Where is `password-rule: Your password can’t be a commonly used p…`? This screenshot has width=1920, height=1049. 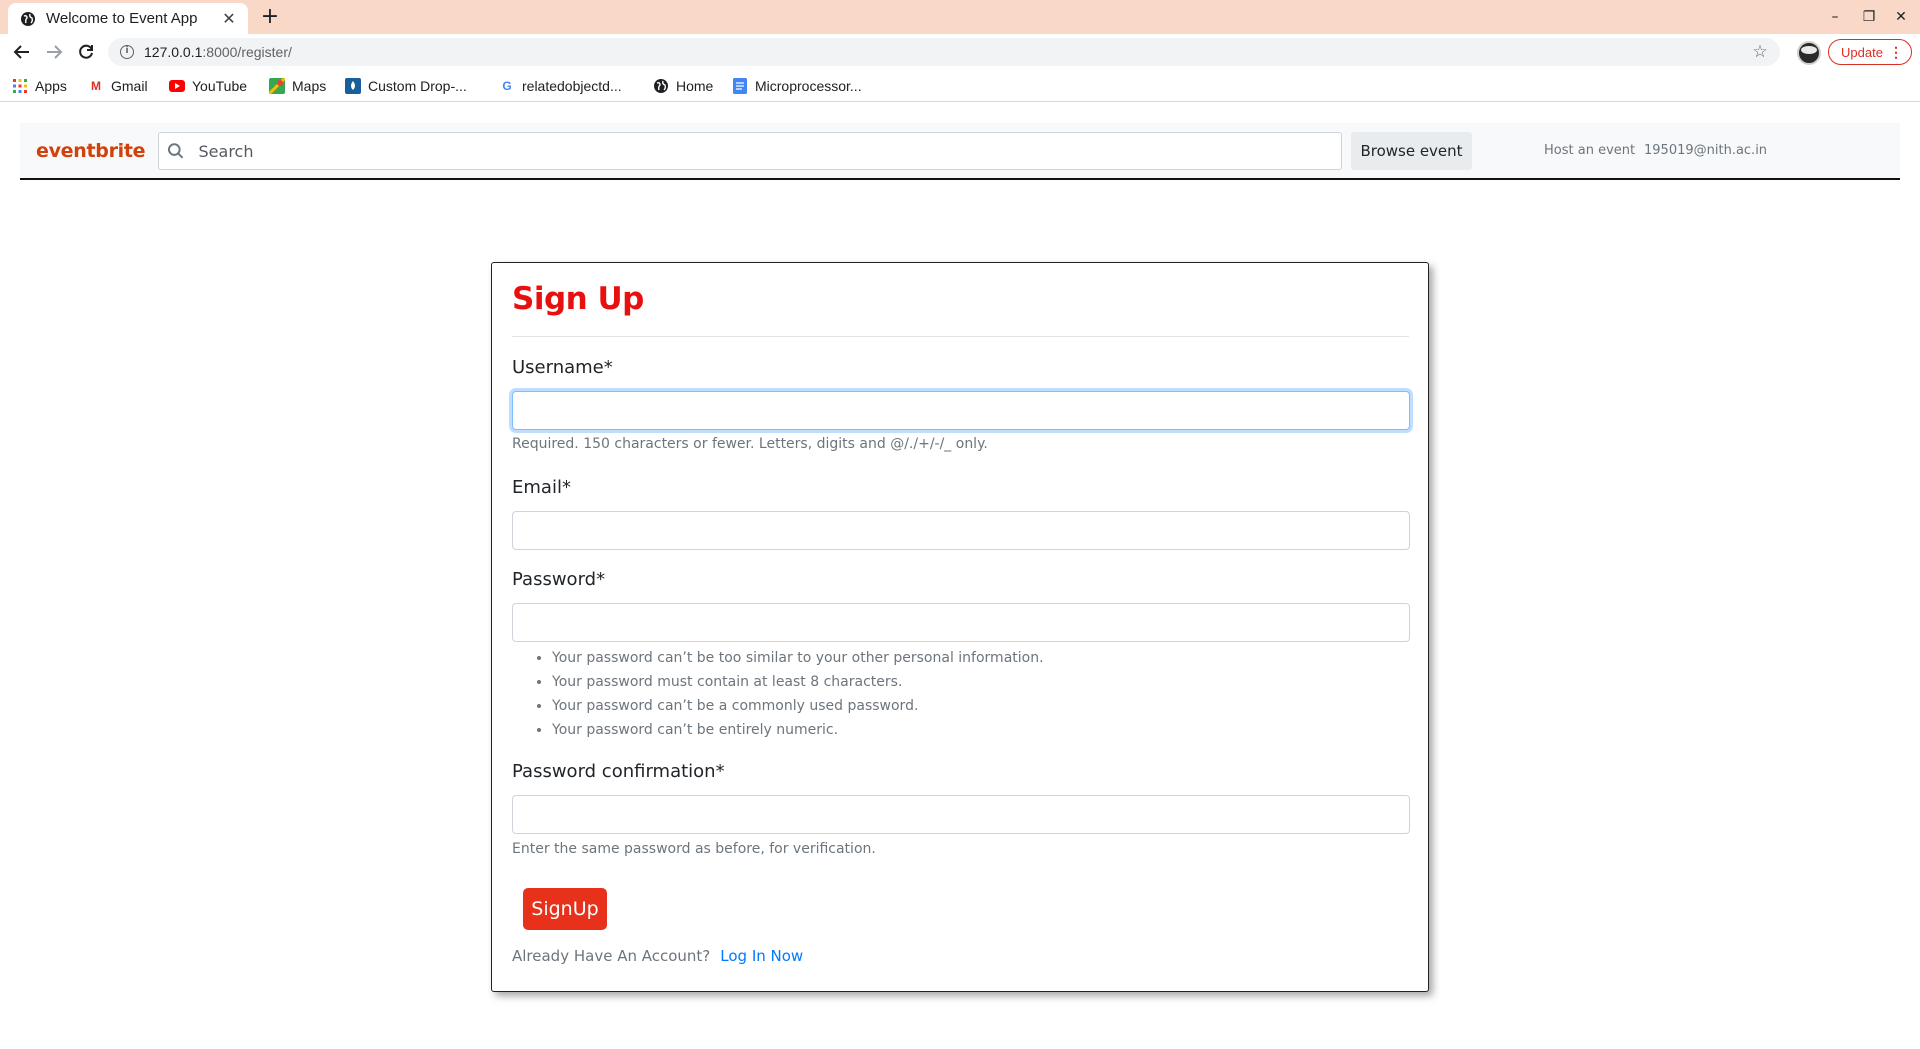
password-rule: Your password can’t be a commonly used p… is located at coordinates (798, 706).